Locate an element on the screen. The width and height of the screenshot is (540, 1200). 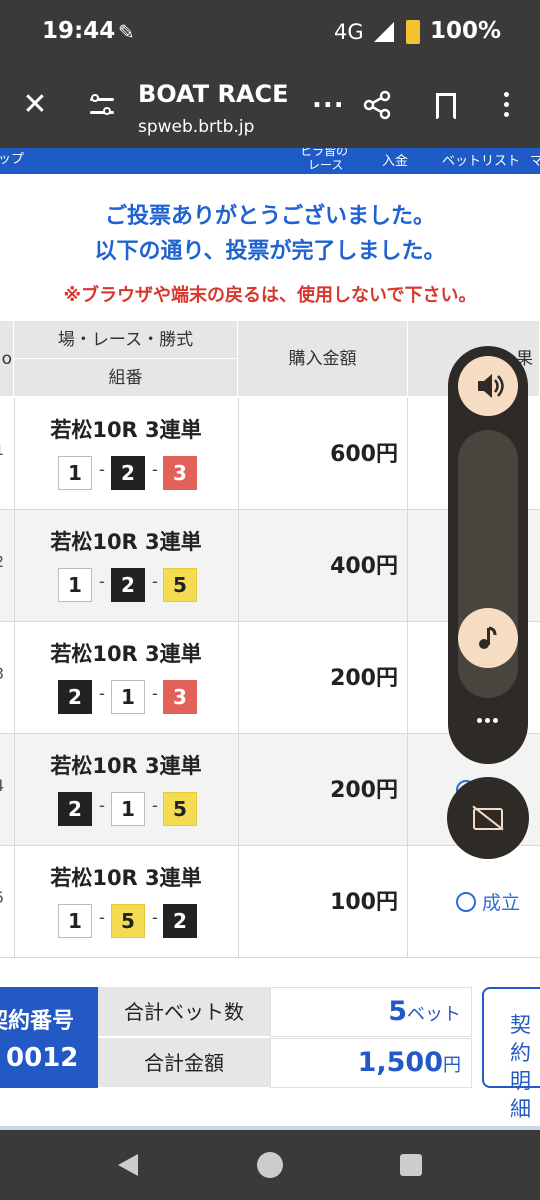
complete-message: 以下の通り、投票が完了しました。 is located at coordinates (270, 251).